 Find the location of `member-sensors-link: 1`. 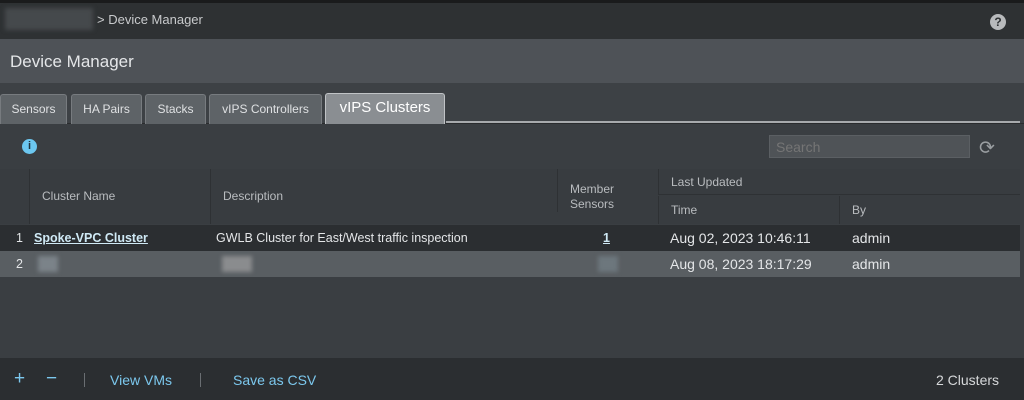

member-sensors-link: 1 is located at coordinates (606, 238).